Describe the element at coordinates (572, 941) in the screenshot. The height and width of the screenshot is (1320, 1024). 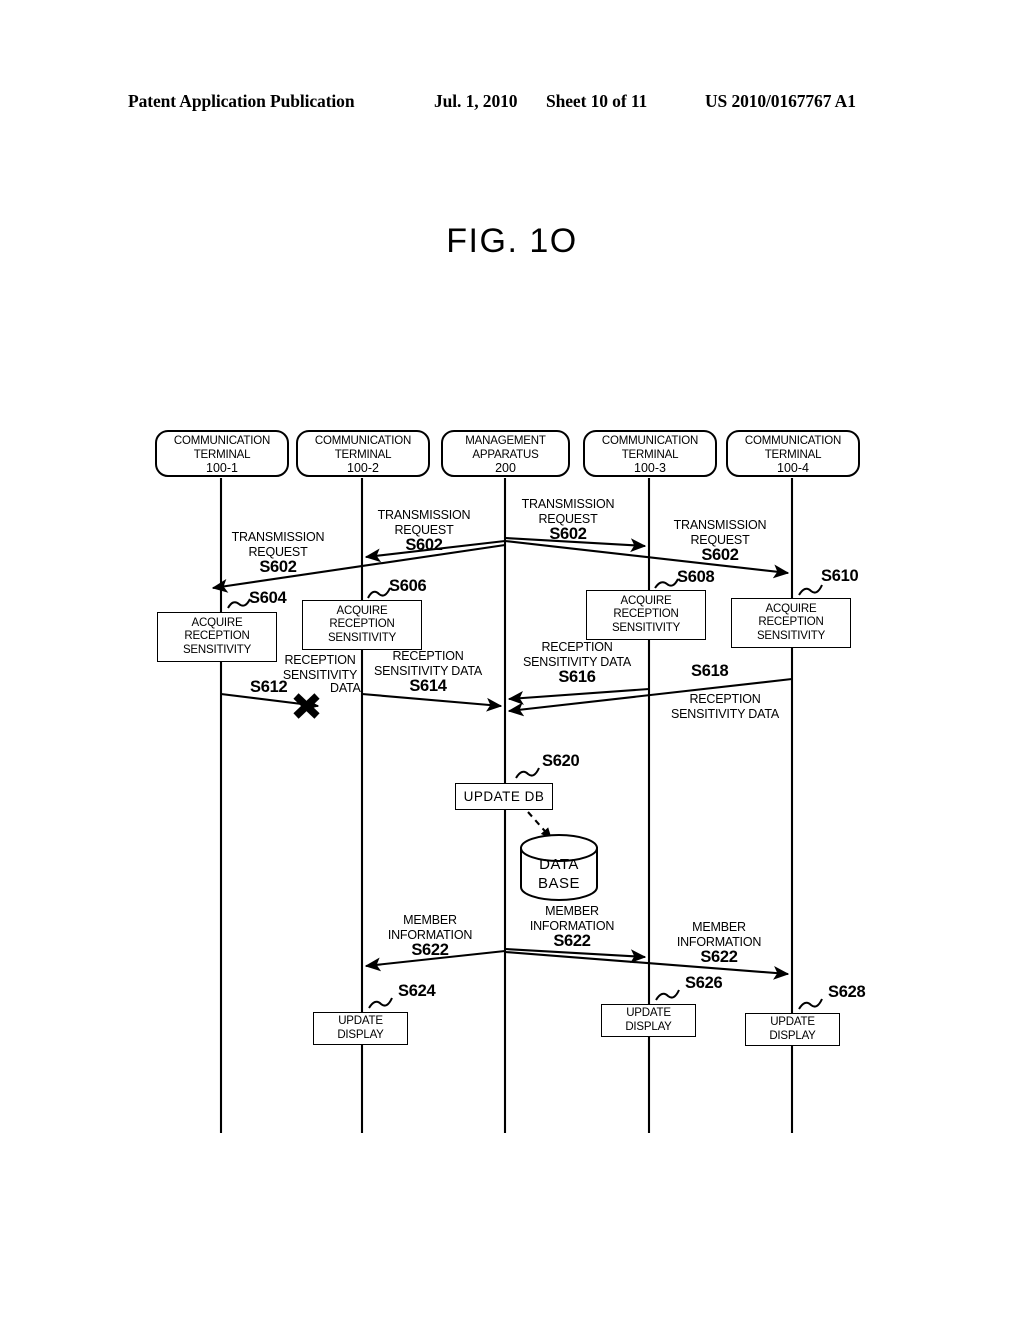
I see `step-label-s622-ct3: S622` at that location.